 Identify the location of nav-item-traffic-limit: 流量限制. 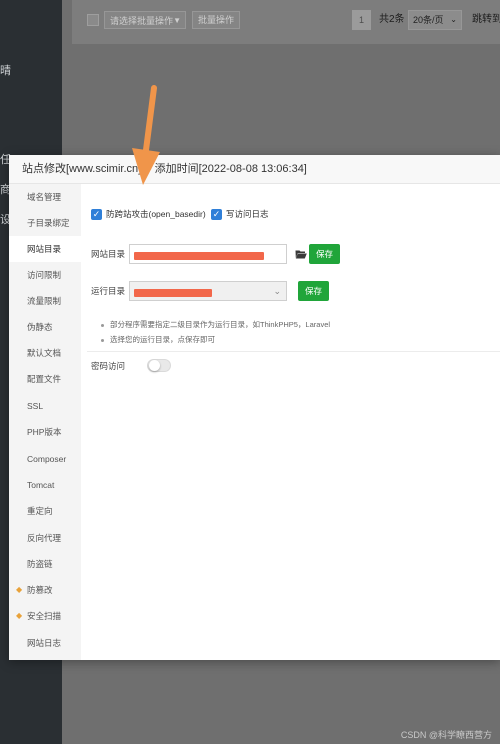
(45, 301).